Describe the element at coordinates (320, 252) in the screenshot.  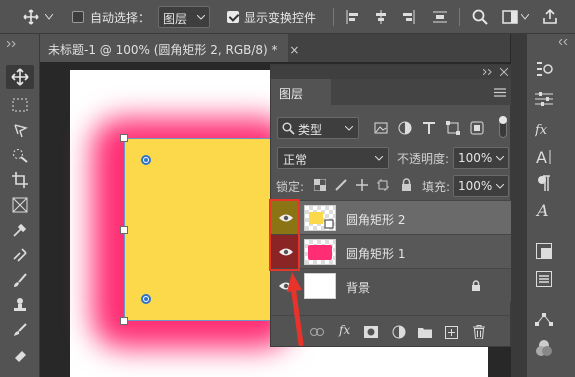
I see `layer-thumbnail` at that location.